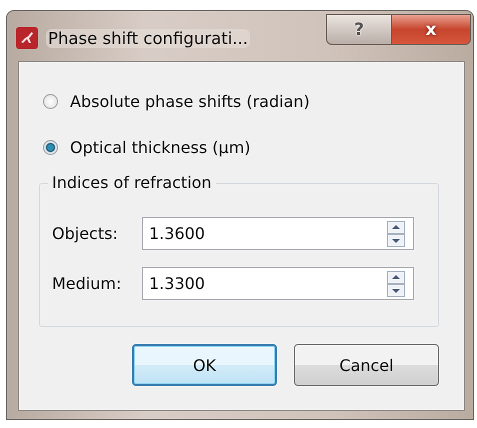 Image resolution: width=477 pixels, height=428 pixels. I want to click on spin-box: 1.3300, so click(278, 283).